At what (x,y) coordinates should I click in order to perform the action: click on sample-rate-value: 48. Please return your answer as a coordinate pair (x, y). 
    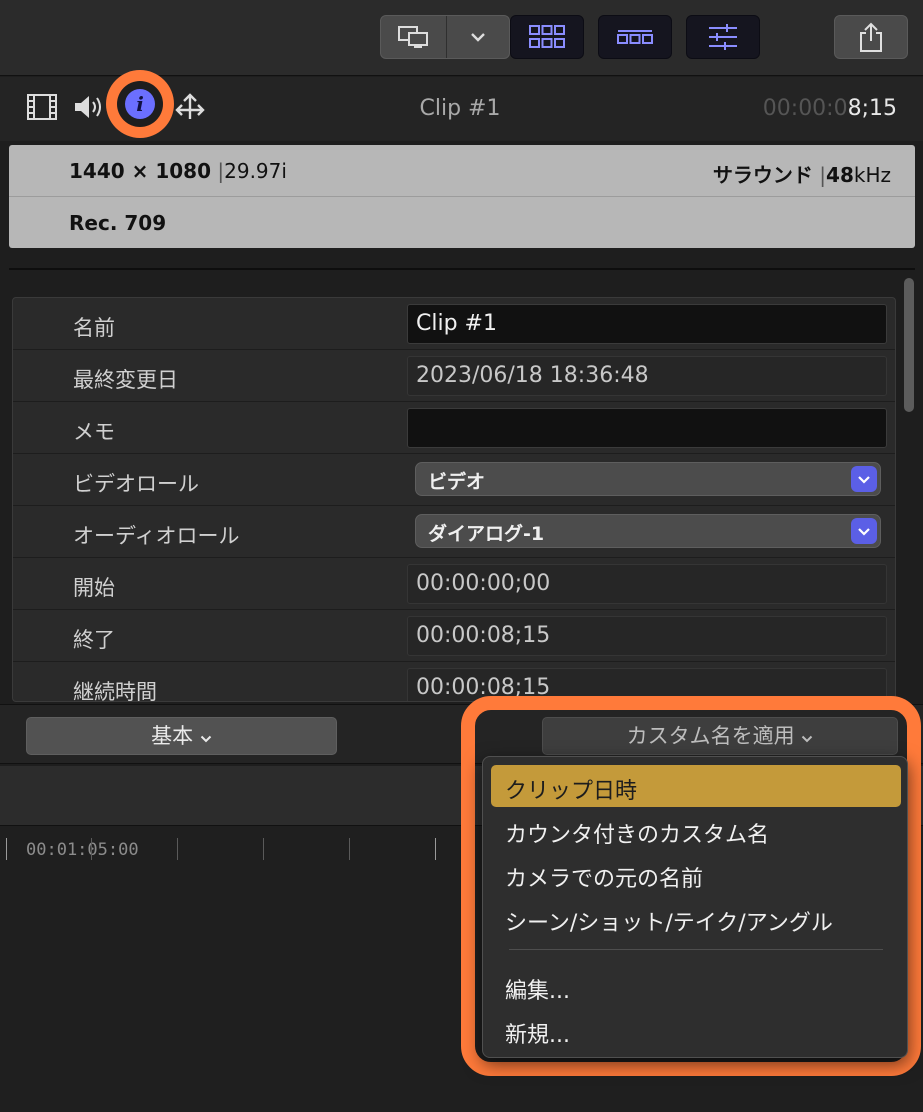
    Looking at the image, I should click on (840, 175).